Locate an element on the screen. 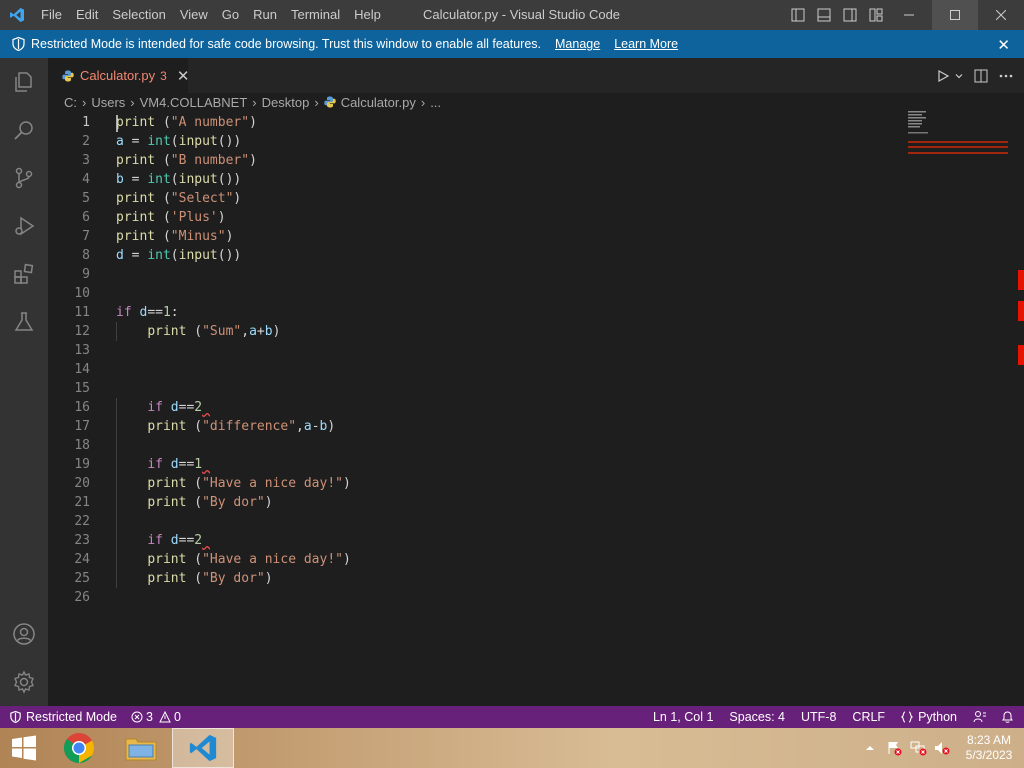 The width and height of the screenshot is (1024, 768). taskbar-clock: 8:23 AM 5/3/2023 is located at coordinates (989, 748).